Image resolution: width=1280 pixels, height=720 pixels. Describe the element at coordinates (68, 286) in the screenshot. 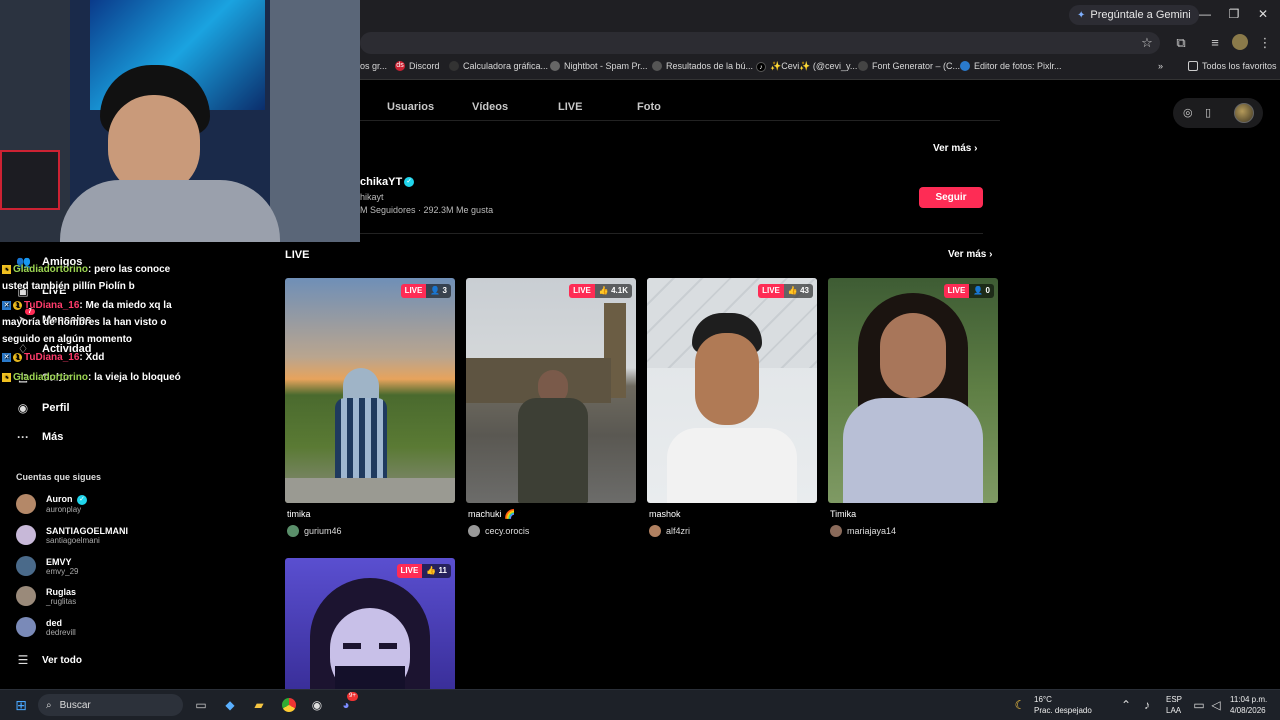

I see `chat-message: usted también pillín Piolín b` at that location.